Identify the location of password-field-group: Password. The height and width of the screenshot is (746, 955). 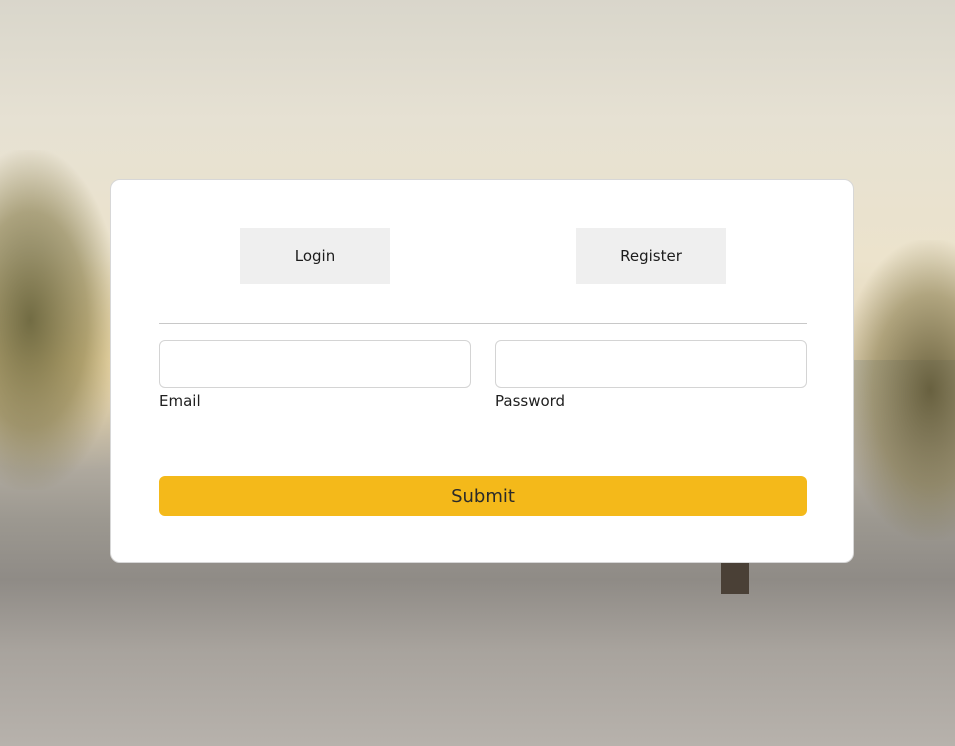
(651, 375).